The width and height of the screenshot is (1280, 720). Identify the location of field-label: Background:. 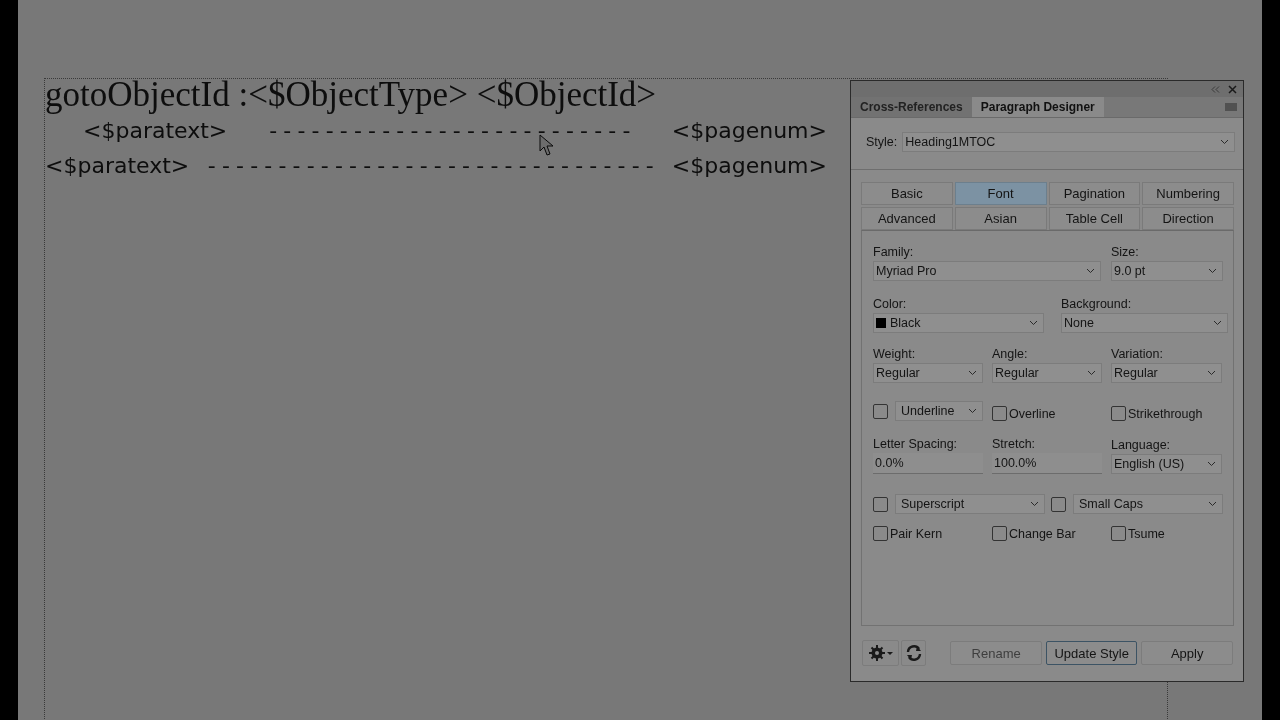
(1096, 304).